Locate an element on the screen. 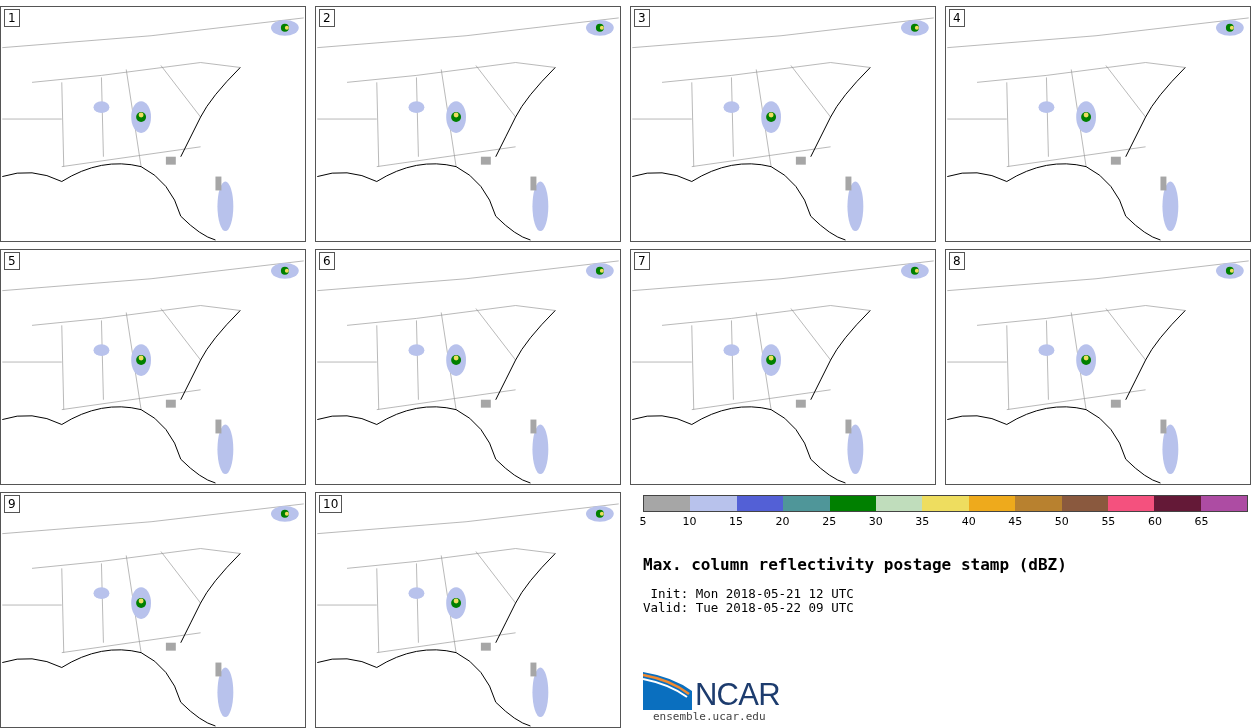 This screenshot has height=728, width=1260. panel-number: 8 is located at coordinates (957, 261).